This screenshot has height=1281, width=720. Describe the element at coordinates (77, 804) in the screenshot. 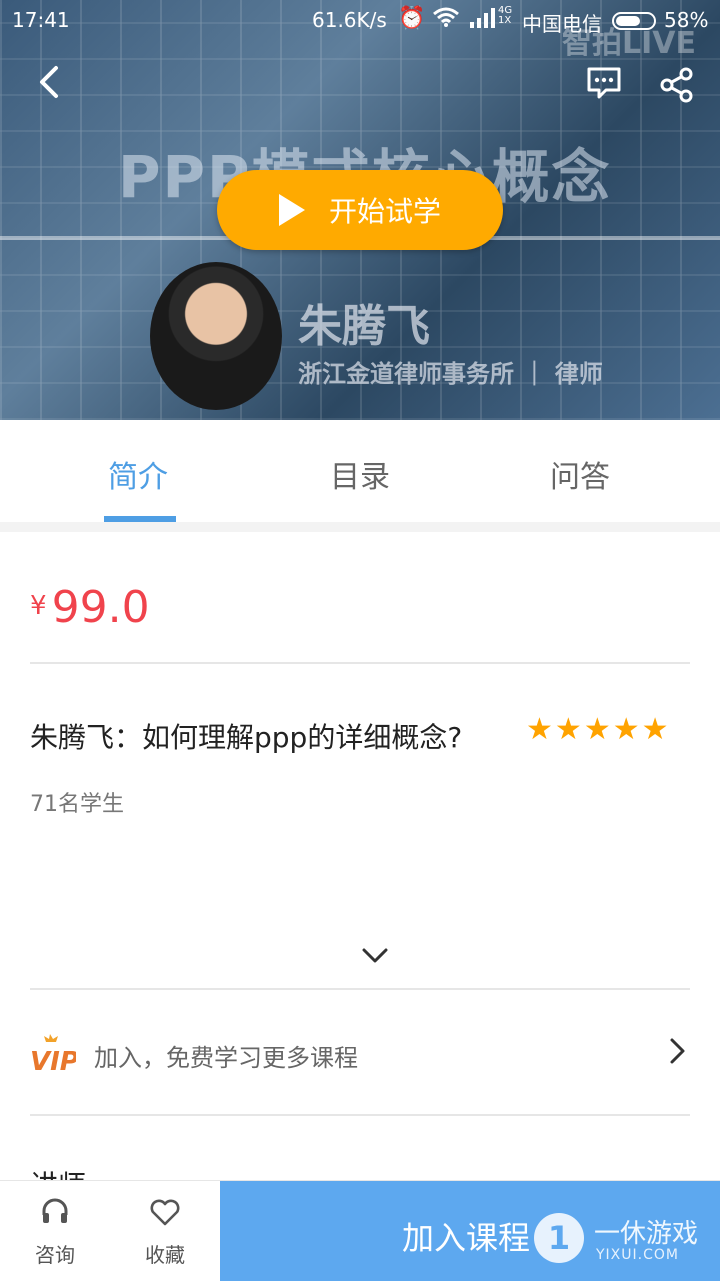

I see `student-count: 71名学生` at that location.